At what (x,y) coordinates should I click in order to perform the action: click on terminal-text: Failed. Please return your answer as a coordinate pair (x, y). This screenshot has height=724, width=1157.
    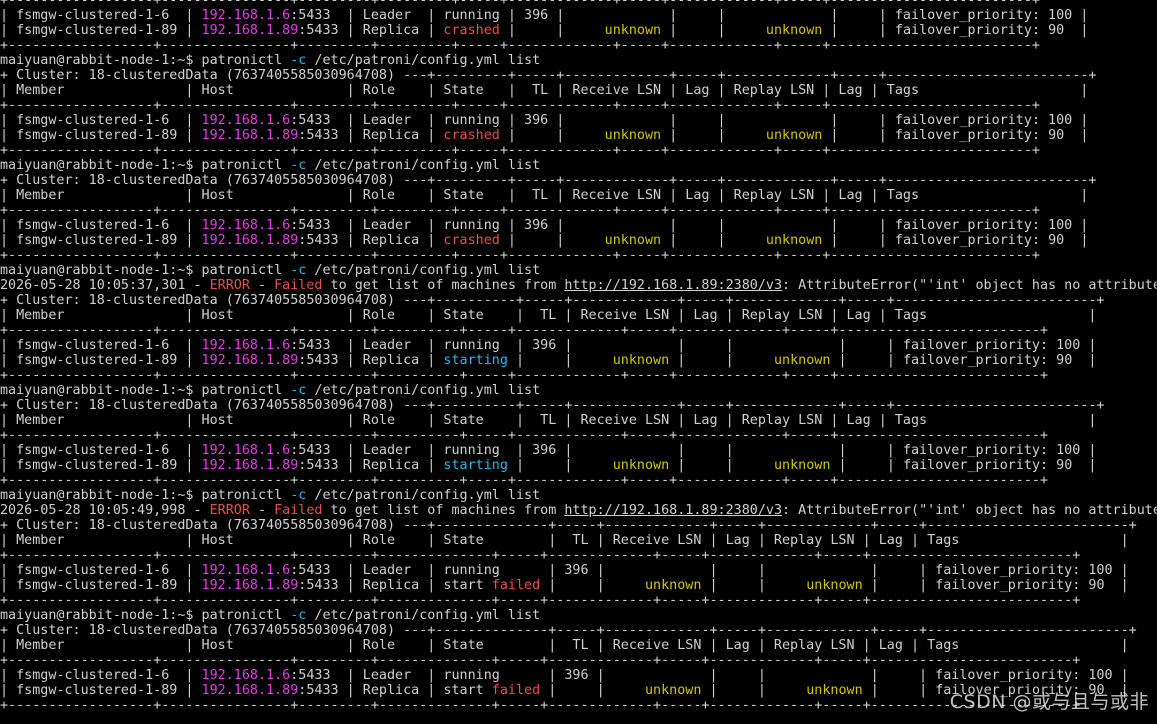
    Looking at the image, I should click on (298, 510).